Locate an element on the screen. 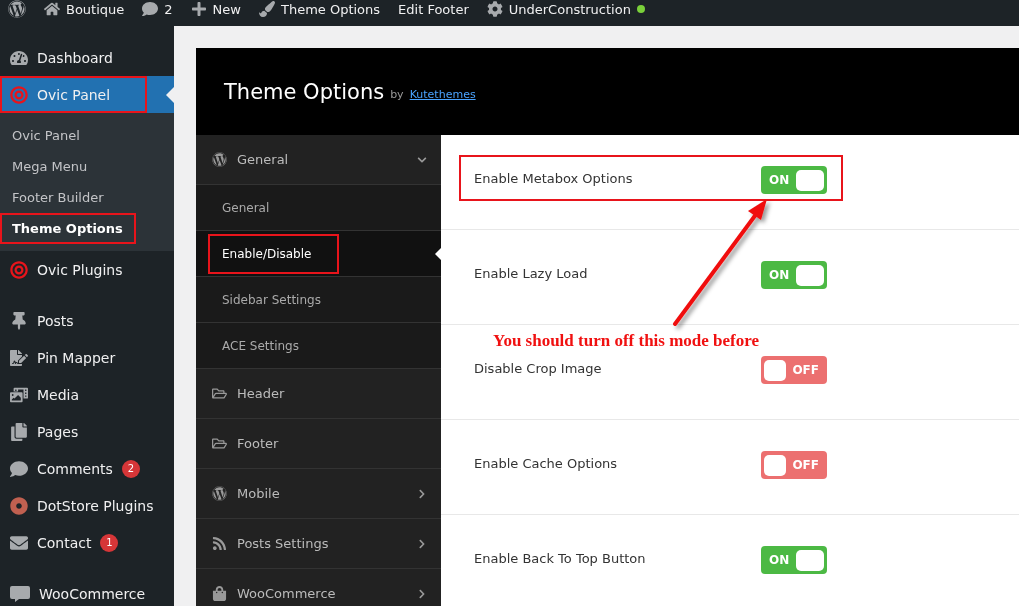 This screenshot has width=1019, height=606. settings-icon is located at coordinates (494, 9).